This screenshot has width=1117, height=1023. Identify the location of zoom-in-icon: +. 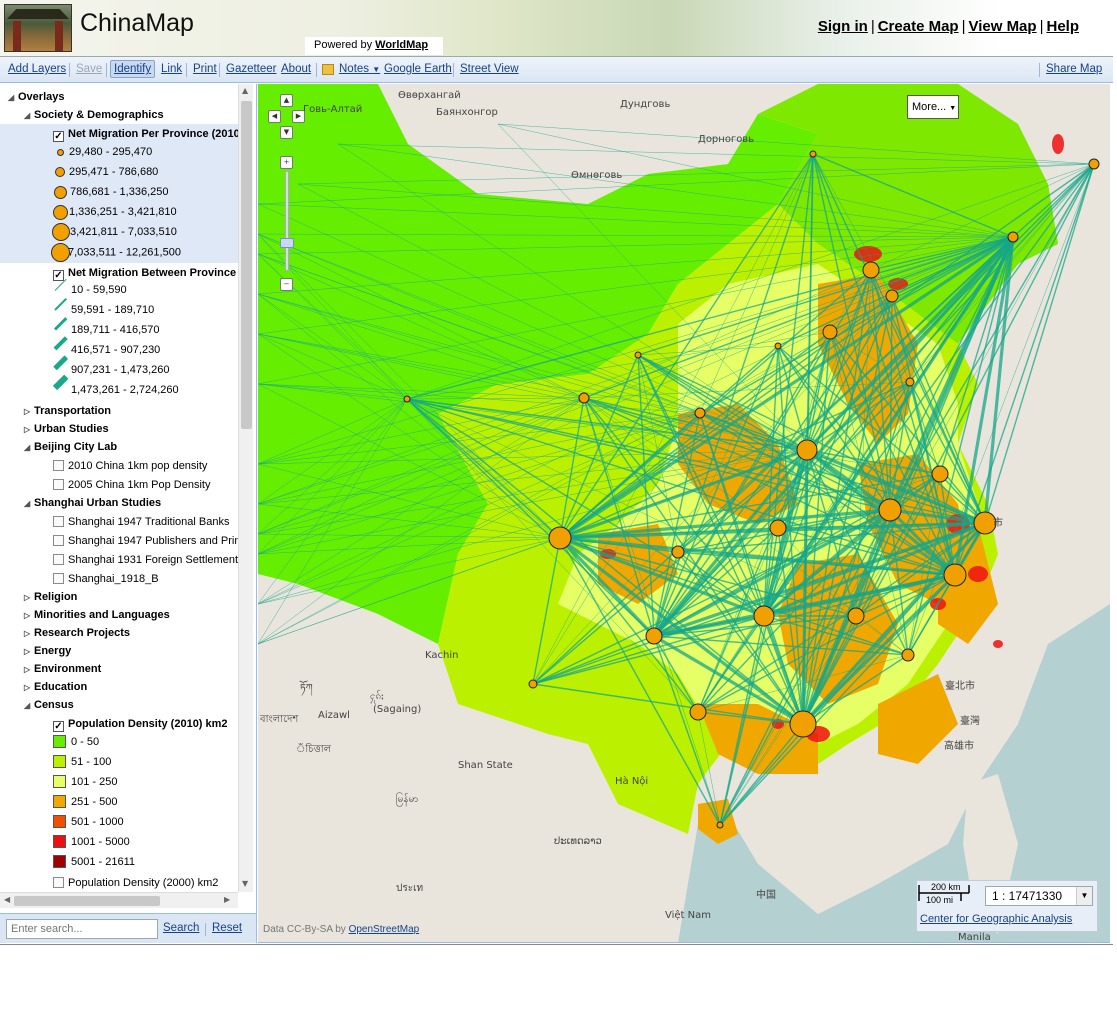
(286, 162).